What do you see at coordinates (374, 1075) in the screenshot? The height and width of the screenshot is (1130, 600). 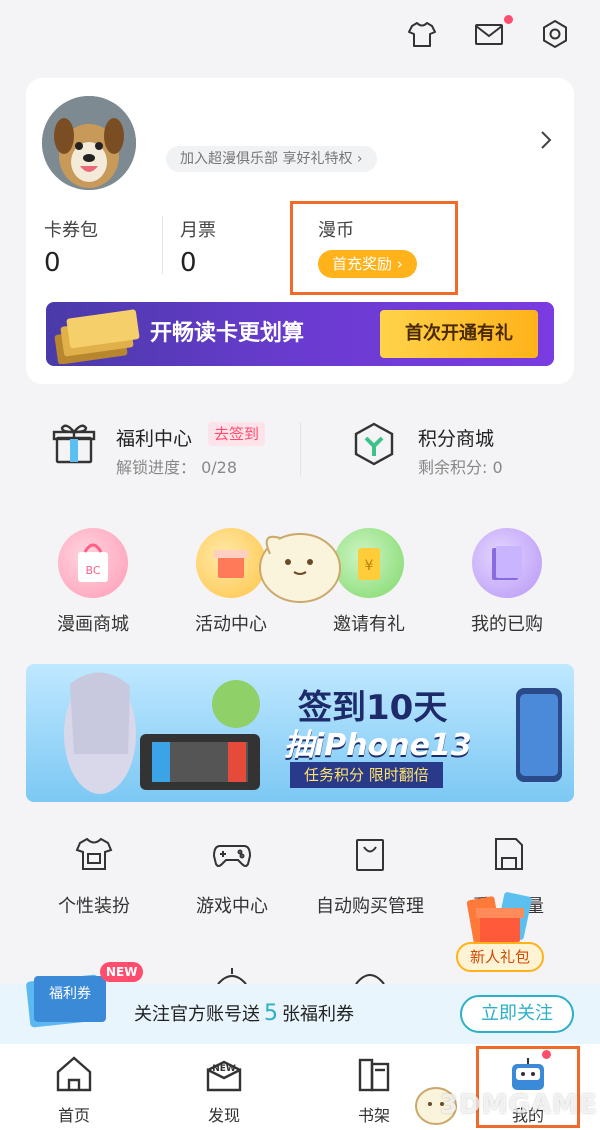 I see `bookshelf-icon` at bounding box center [374, 1075].